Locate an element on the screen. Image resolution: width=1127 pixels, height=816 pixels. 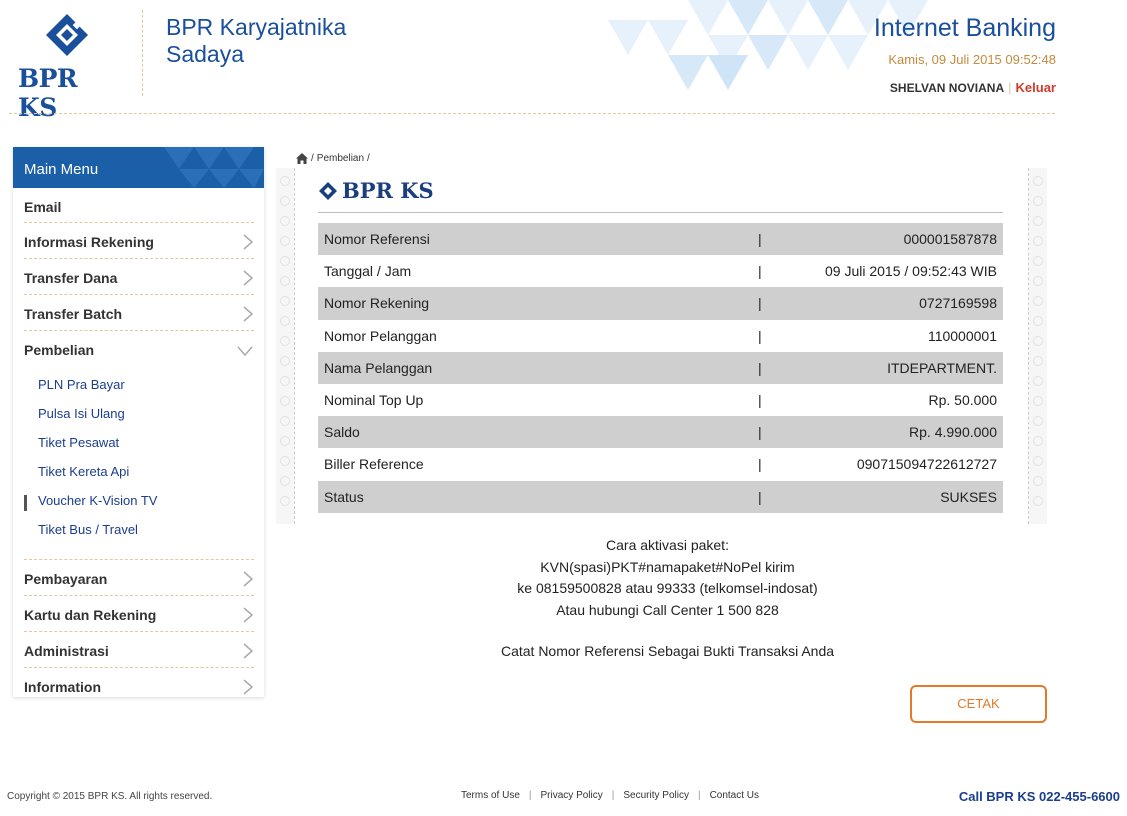
bank-name: BPR Karyajatnika Sadaya is located at coordinates (256, 40).